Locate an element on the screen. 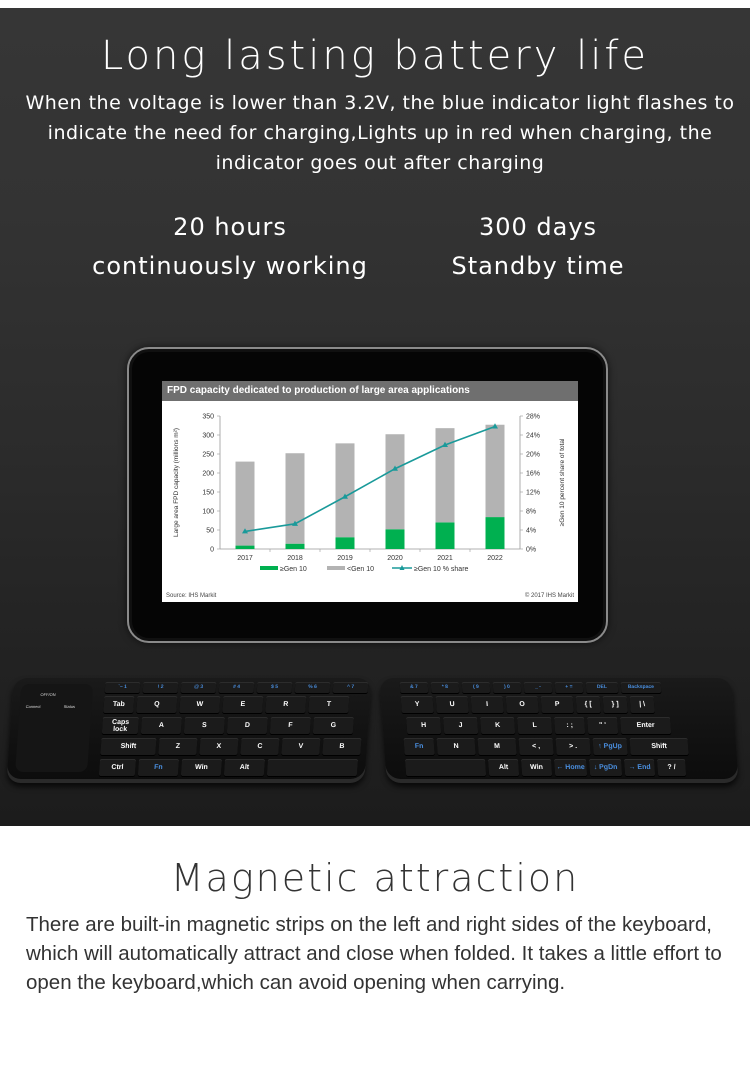 The image size is (750, 1074). key: I is located at coordinates (487, 704).